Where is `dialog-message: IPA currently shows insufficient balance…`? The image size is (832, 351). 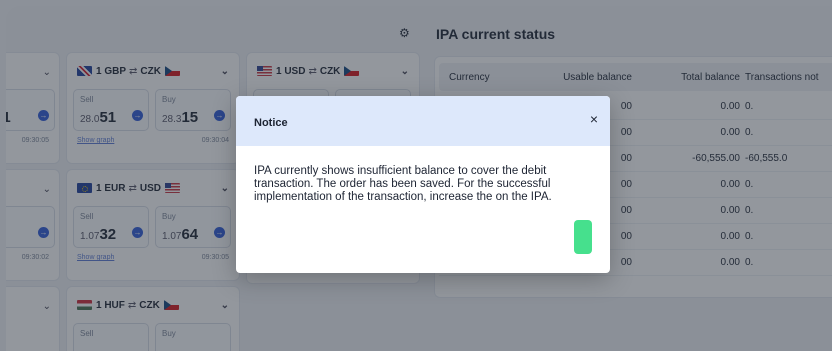 dialog-message: IPA currently shows insufficient balance… is located at coordinates (403, 184).